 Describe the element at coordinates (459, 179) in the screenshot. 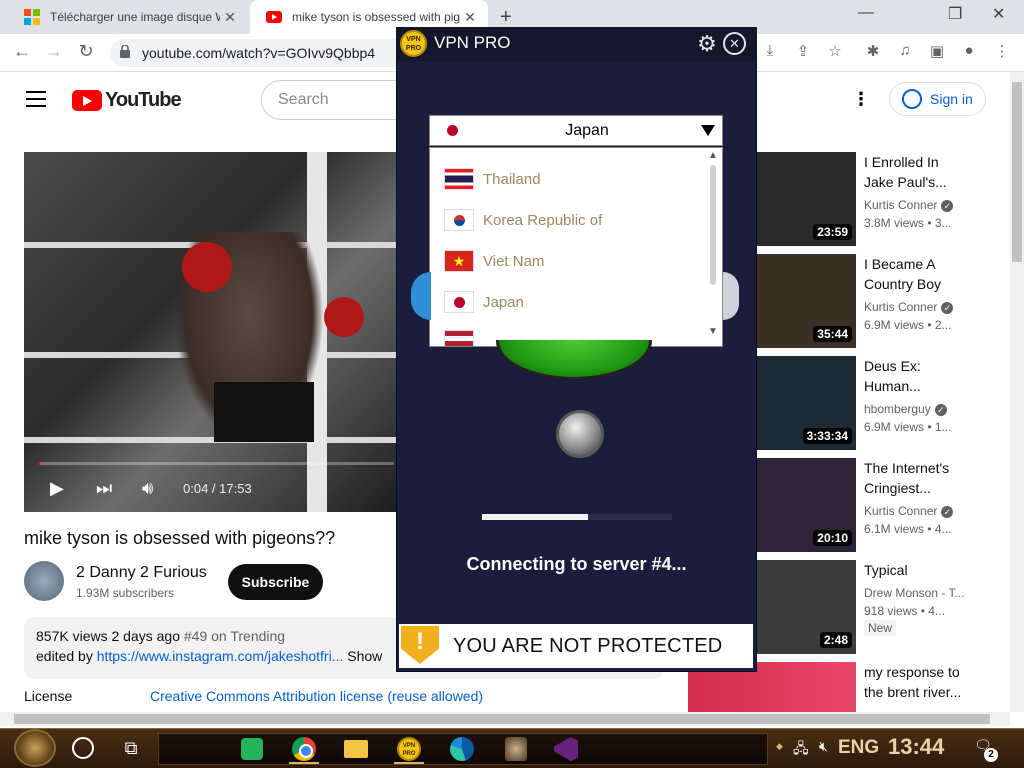

I see `thailand-flag-icon` at that location.